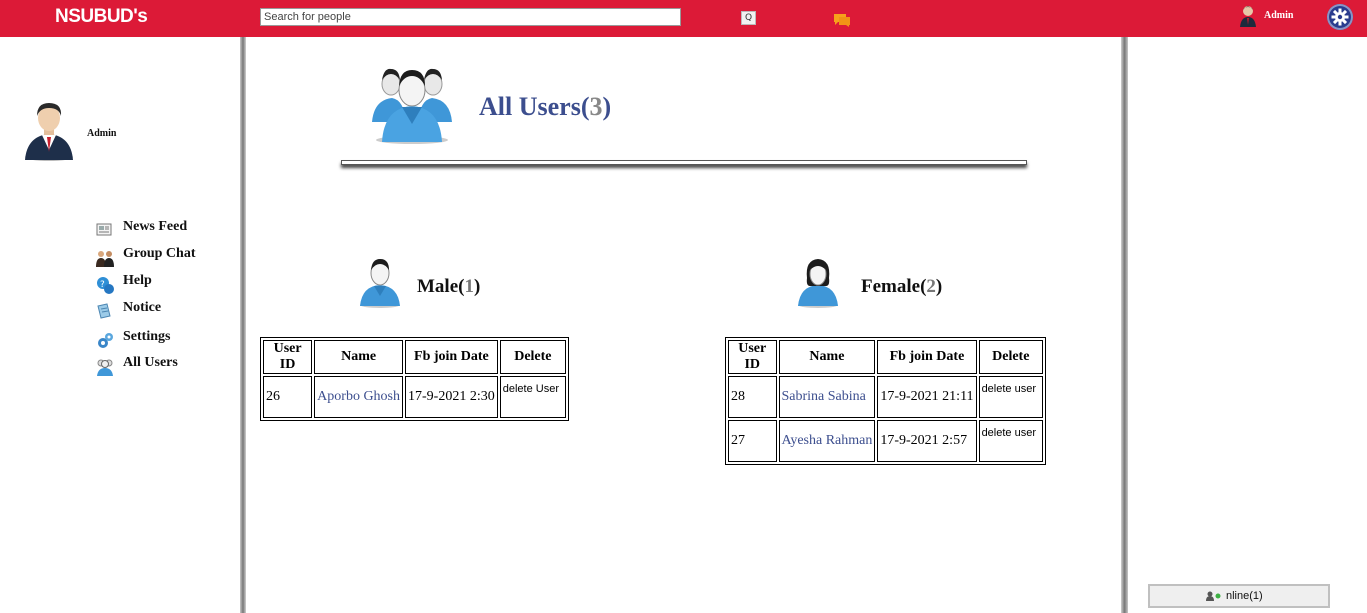  I want to click on title-divider, so click(684, 162).